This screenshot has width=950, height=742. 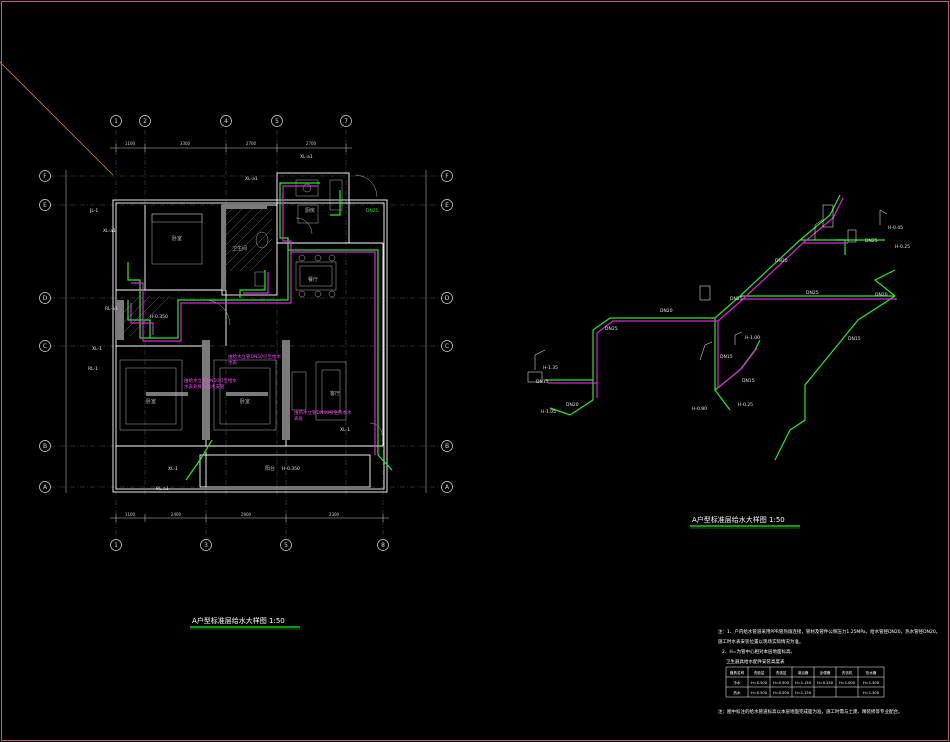 I want to click on grid-label: 7, so click(x=346, y=121).